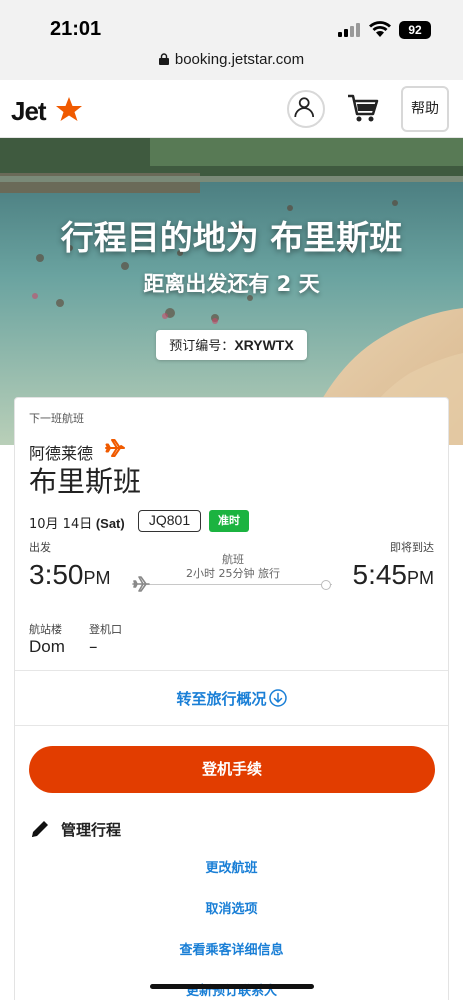 The height and width of the screenshot is (1000, 463). I want to click on home-indicator, so click(232, 986).